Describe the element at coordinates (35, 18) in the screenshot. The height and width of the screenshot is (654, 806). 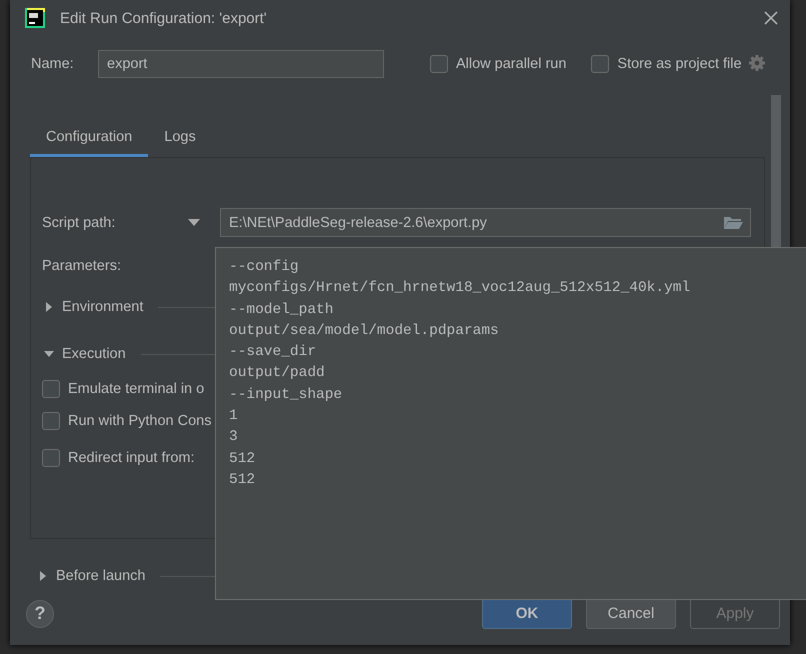
I see `app-logo-icon` at that location.